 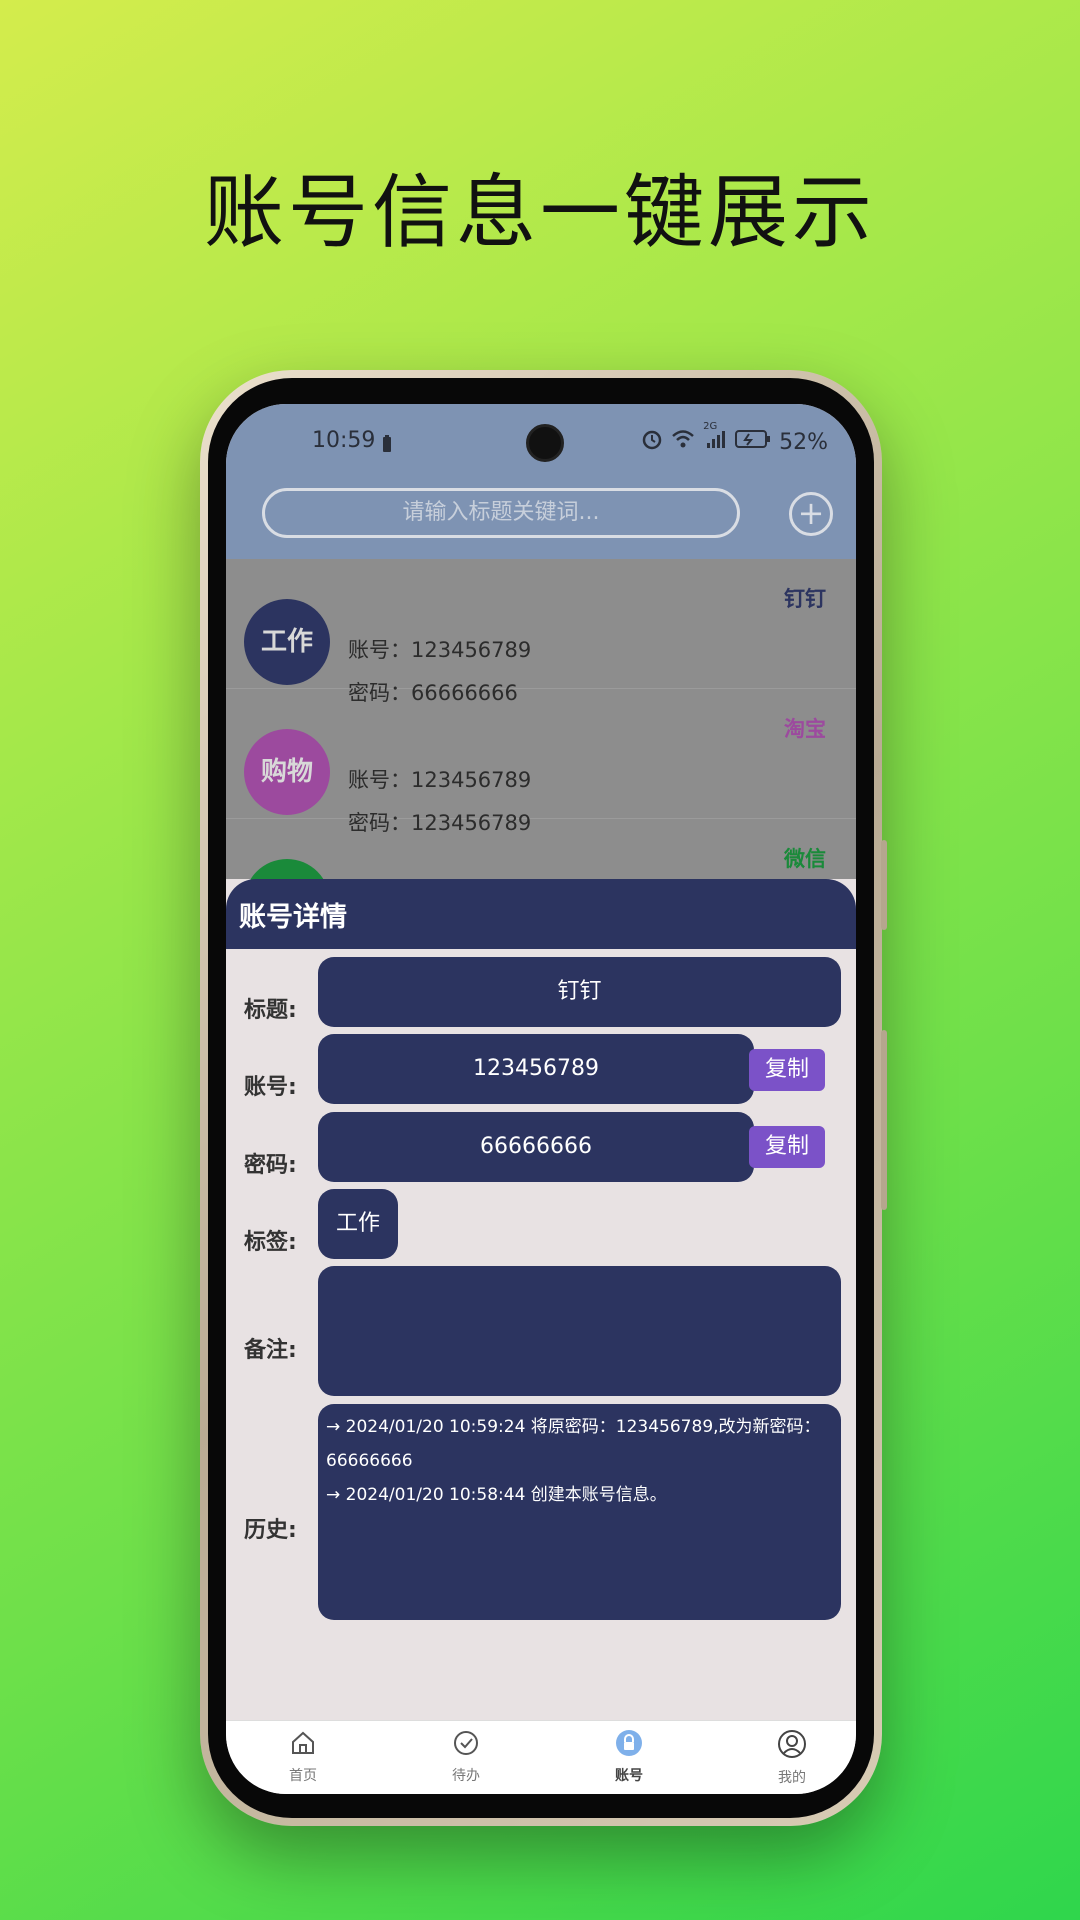 I want to click on tab-label: 待办, so click(x=466, y=1776).